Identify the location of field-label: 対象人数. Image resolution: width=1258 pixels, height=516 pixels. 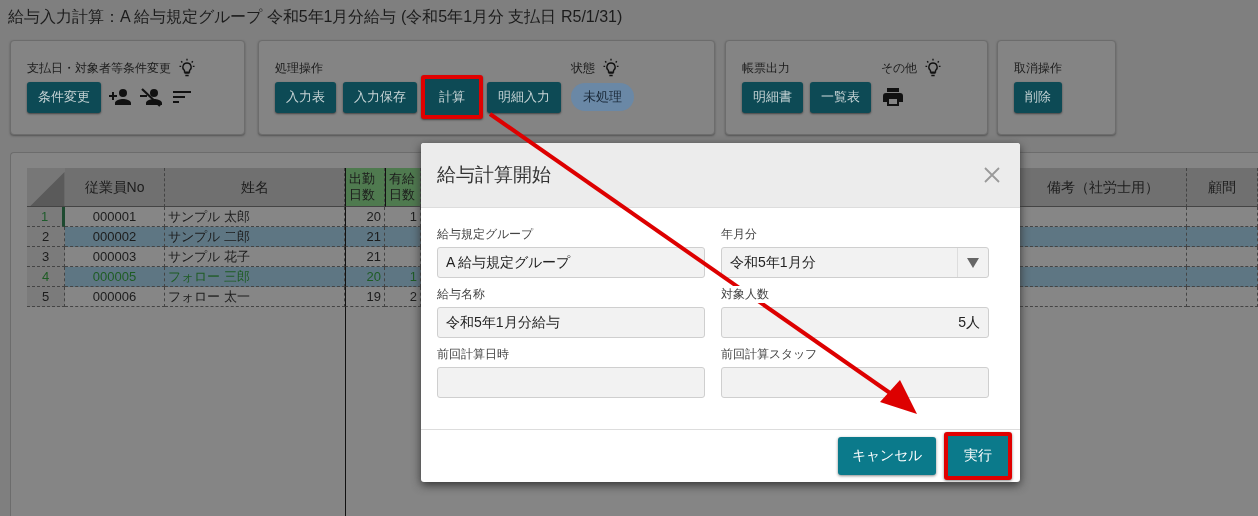
(745, 294).